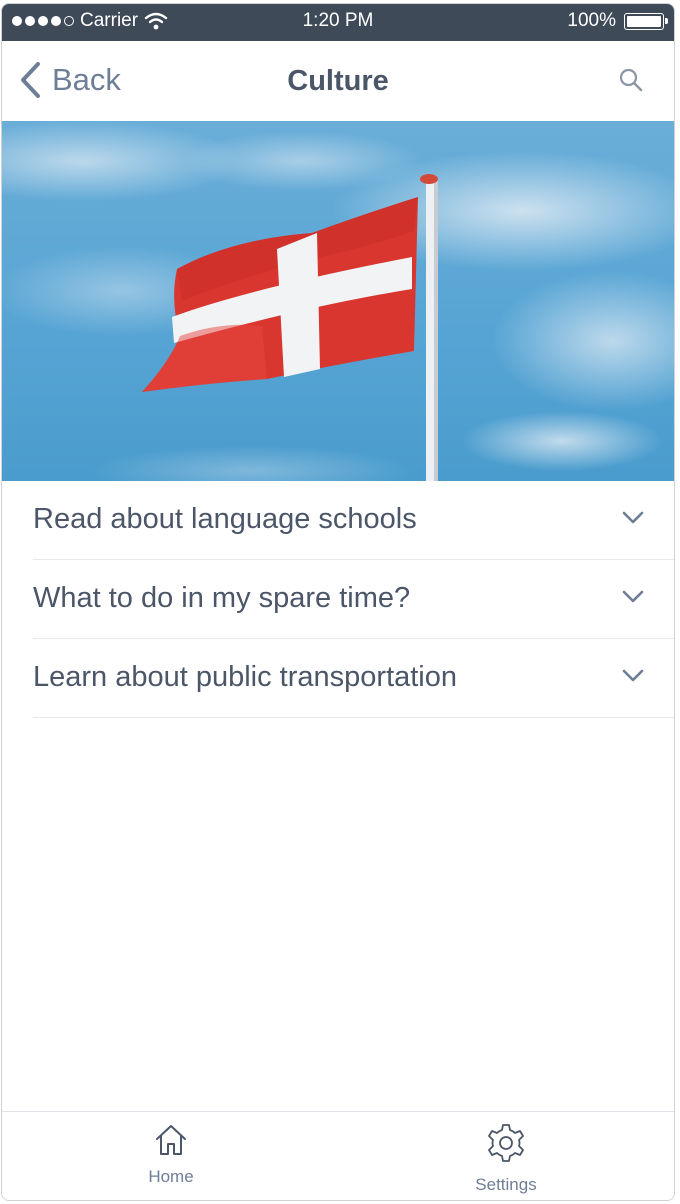 This screenshot has height=1204, width=680. I want to click on search-button, so click(631, 82).